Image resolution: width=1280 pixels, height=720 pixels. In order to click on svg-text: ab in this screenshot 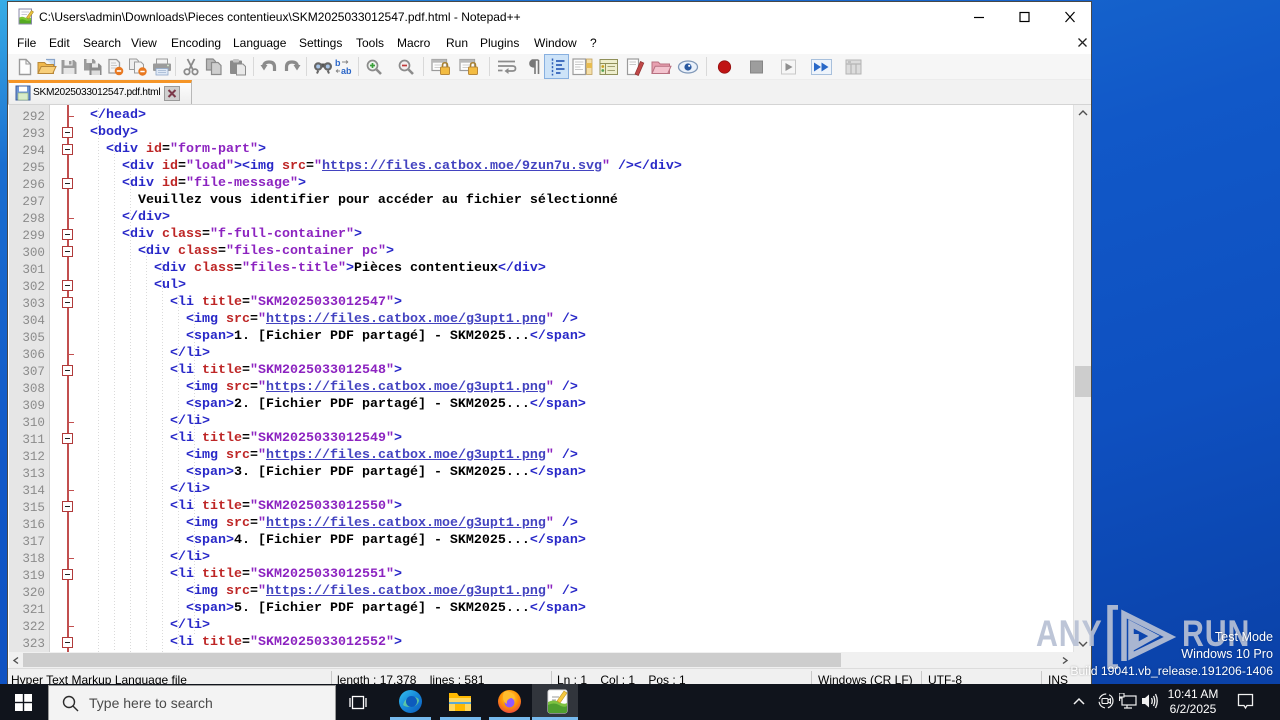, I will do `click(346, 71)`.